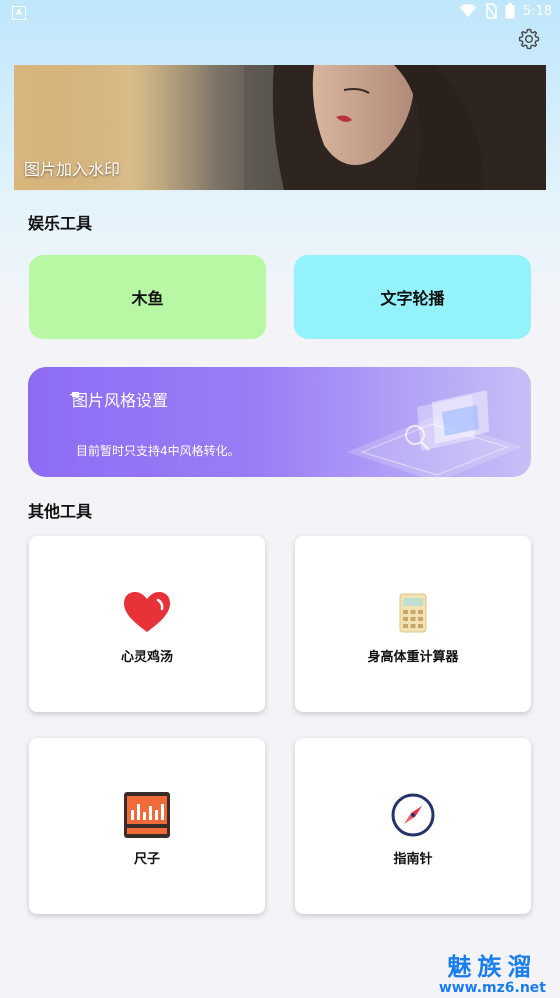  Describe the element at coordinates (279, 422) in the screenshot. I see `image-style-card: 图片风格设置 目前暂时只支持4中风格转化。` at that location.